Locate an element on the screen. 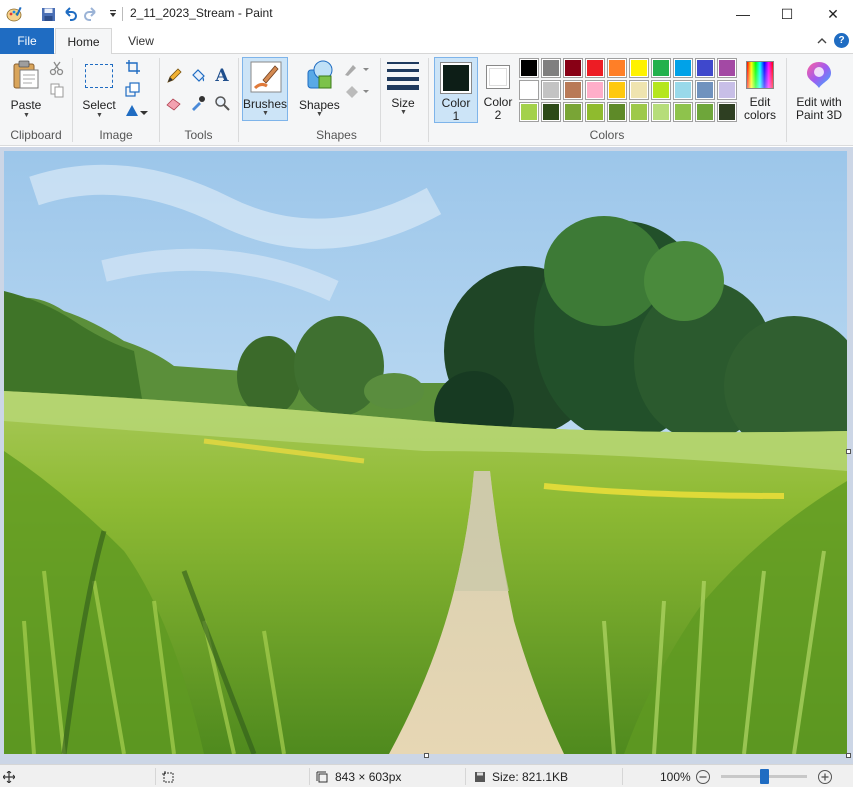 This screenshot has width=853, height=787. image-dimensions: 843 × 603px is located at coordinates (368, 776).